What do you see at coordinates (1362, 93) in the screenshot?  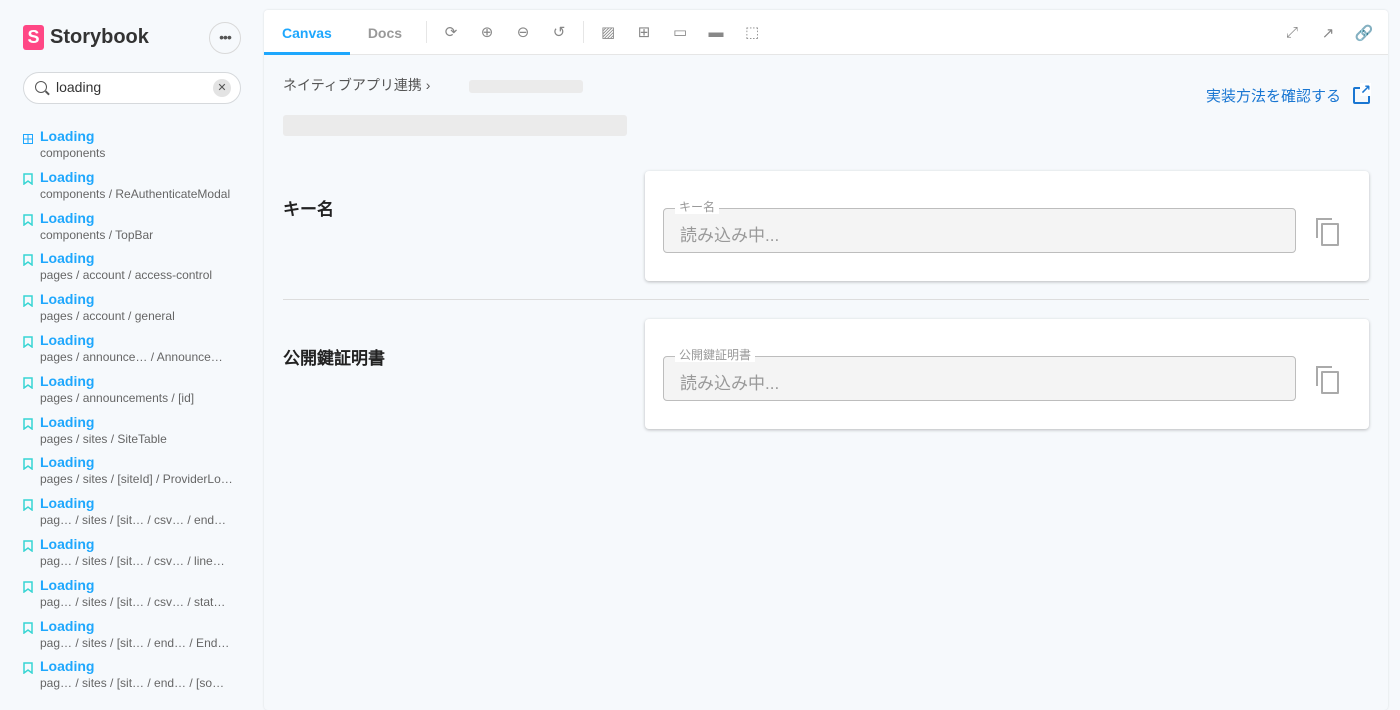 I see `external-link-icon` at bounding box center [1362, 93].